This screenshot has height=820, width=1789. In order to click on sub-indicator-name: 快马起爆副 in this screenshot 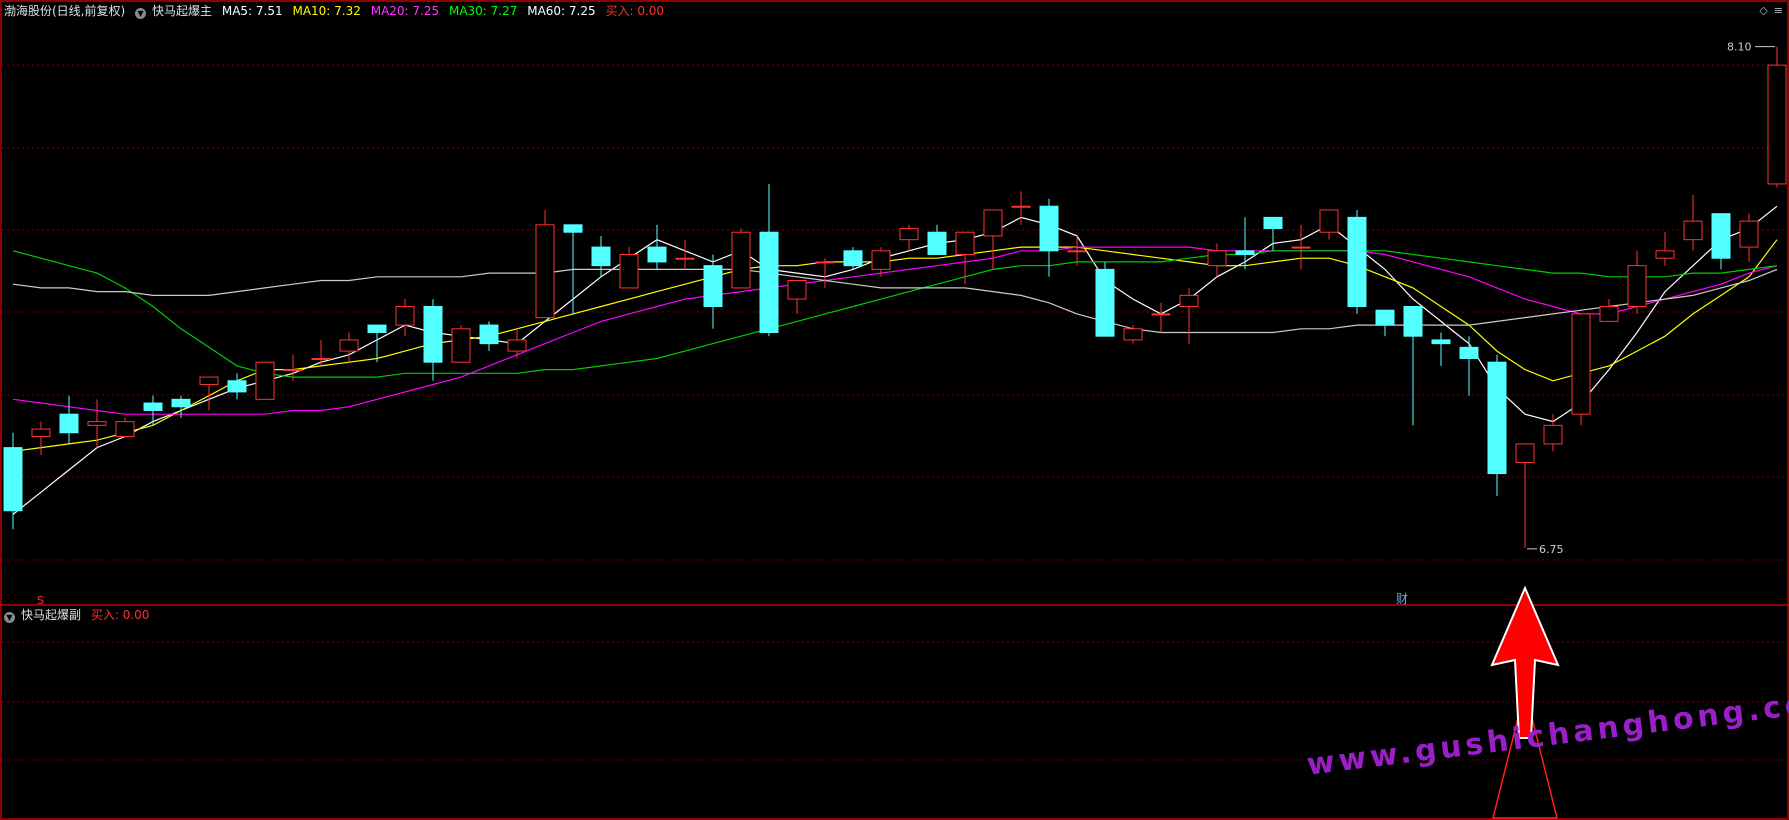, I will do `click(51, 615)`.